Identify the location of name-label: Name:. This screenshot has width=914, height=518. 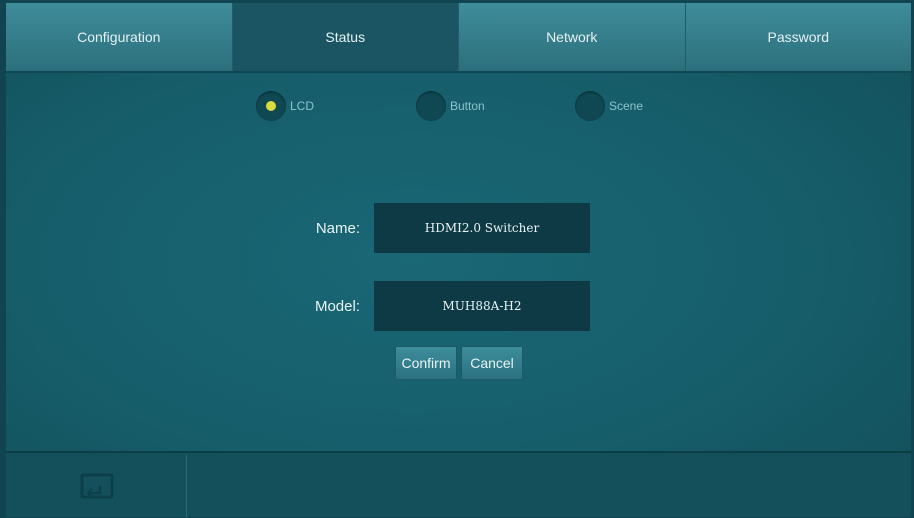
(337, 228).